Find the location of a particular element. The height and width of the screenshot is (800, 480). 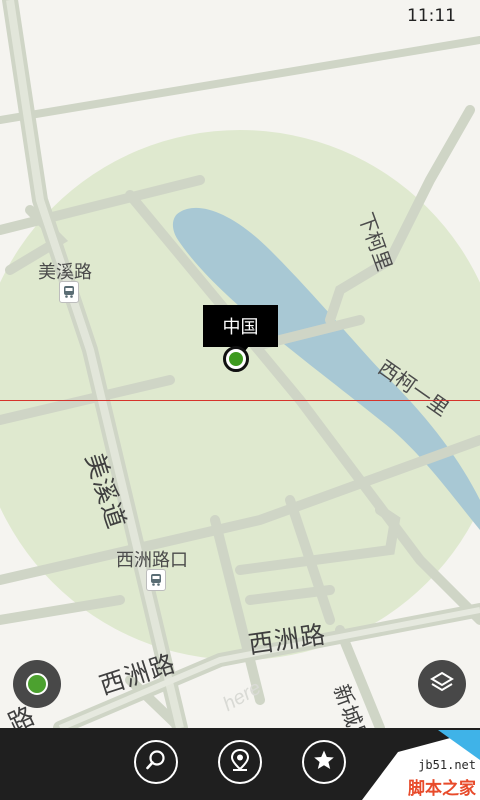

map-layers-button is located at coordinates (442, 684).